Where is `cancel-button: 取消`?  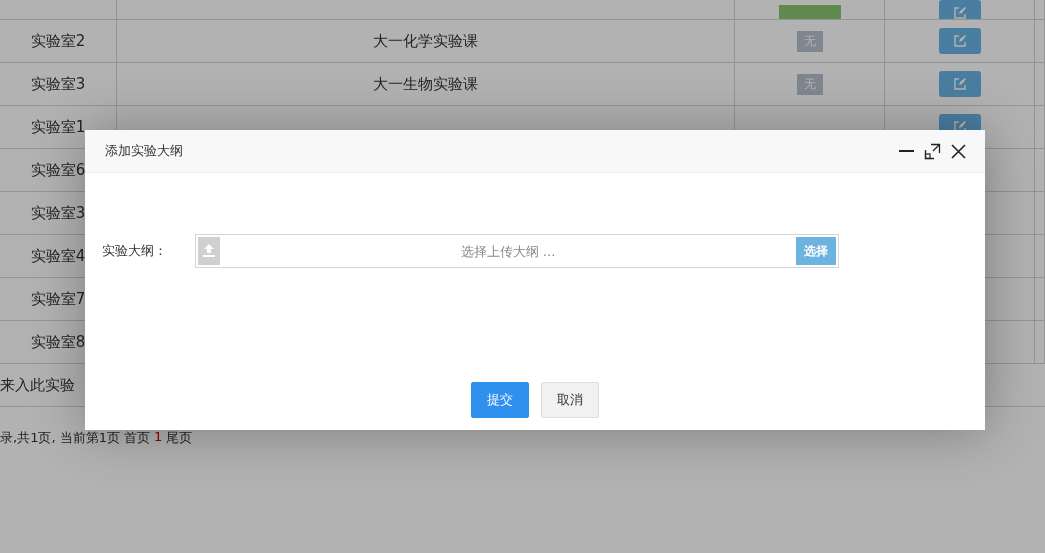 cancel-button: 取消 is located at coordinates (570, 400).